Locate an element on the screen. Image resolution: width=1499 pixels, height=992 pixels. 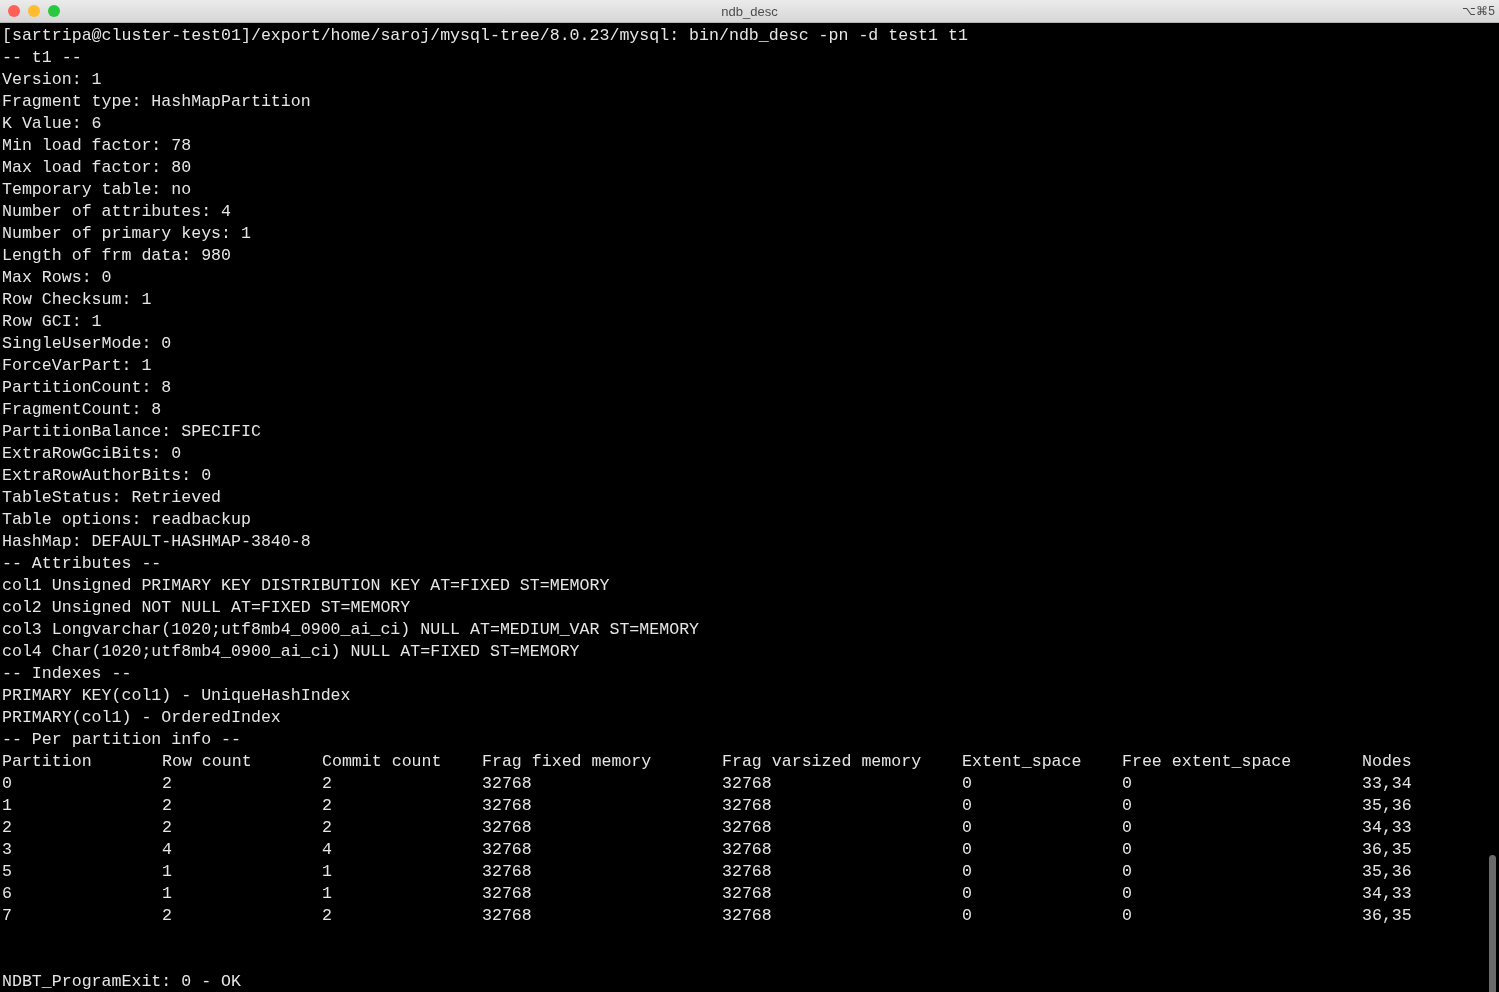
output-line: SingleUserMode: 0 is located at coordinates (87, 344).